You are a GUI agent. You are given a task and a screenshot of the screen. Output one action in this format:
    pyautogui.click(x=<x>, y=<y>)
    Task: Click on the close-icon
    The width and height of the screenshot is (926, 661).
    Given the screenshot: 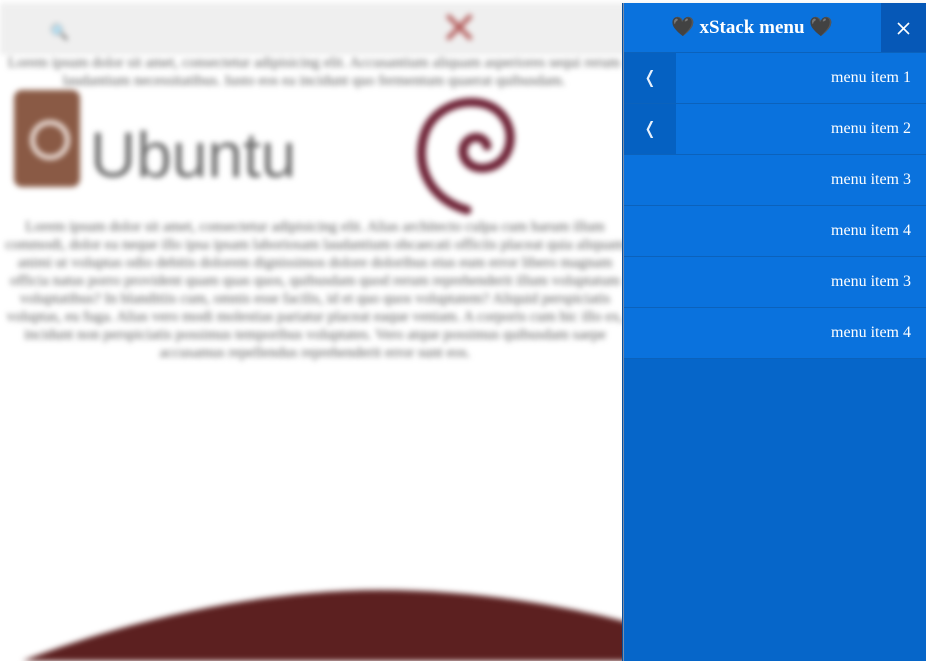 What is the action you would take?
    pyautogui.click(x=903, y=28)
    